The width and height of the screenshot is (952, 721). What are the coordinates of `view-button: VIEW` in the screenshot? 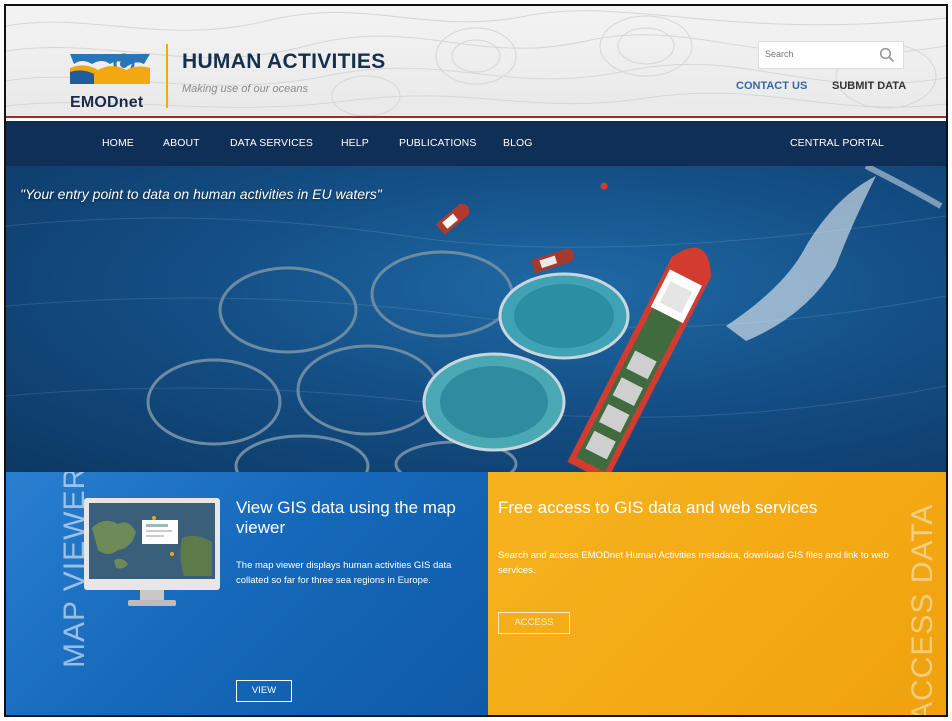 It's located at (264, 691).